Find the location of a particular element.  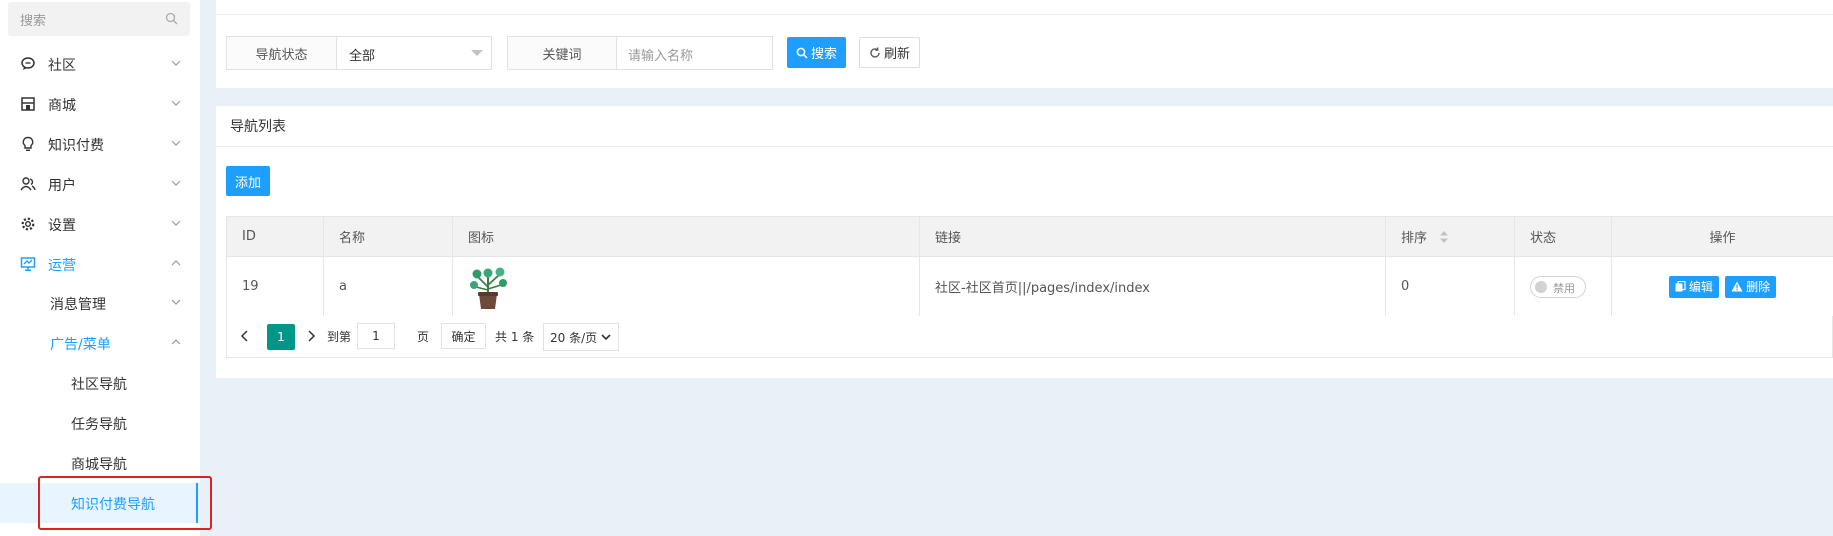

add-button: 添加 is located at coordinates (248, 181).